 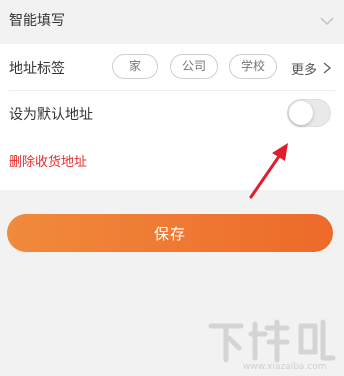 What do you see at coordinates (327, 21) in the screenshot?
I see `chevron-down-icon` at bounding box center [327, 21].